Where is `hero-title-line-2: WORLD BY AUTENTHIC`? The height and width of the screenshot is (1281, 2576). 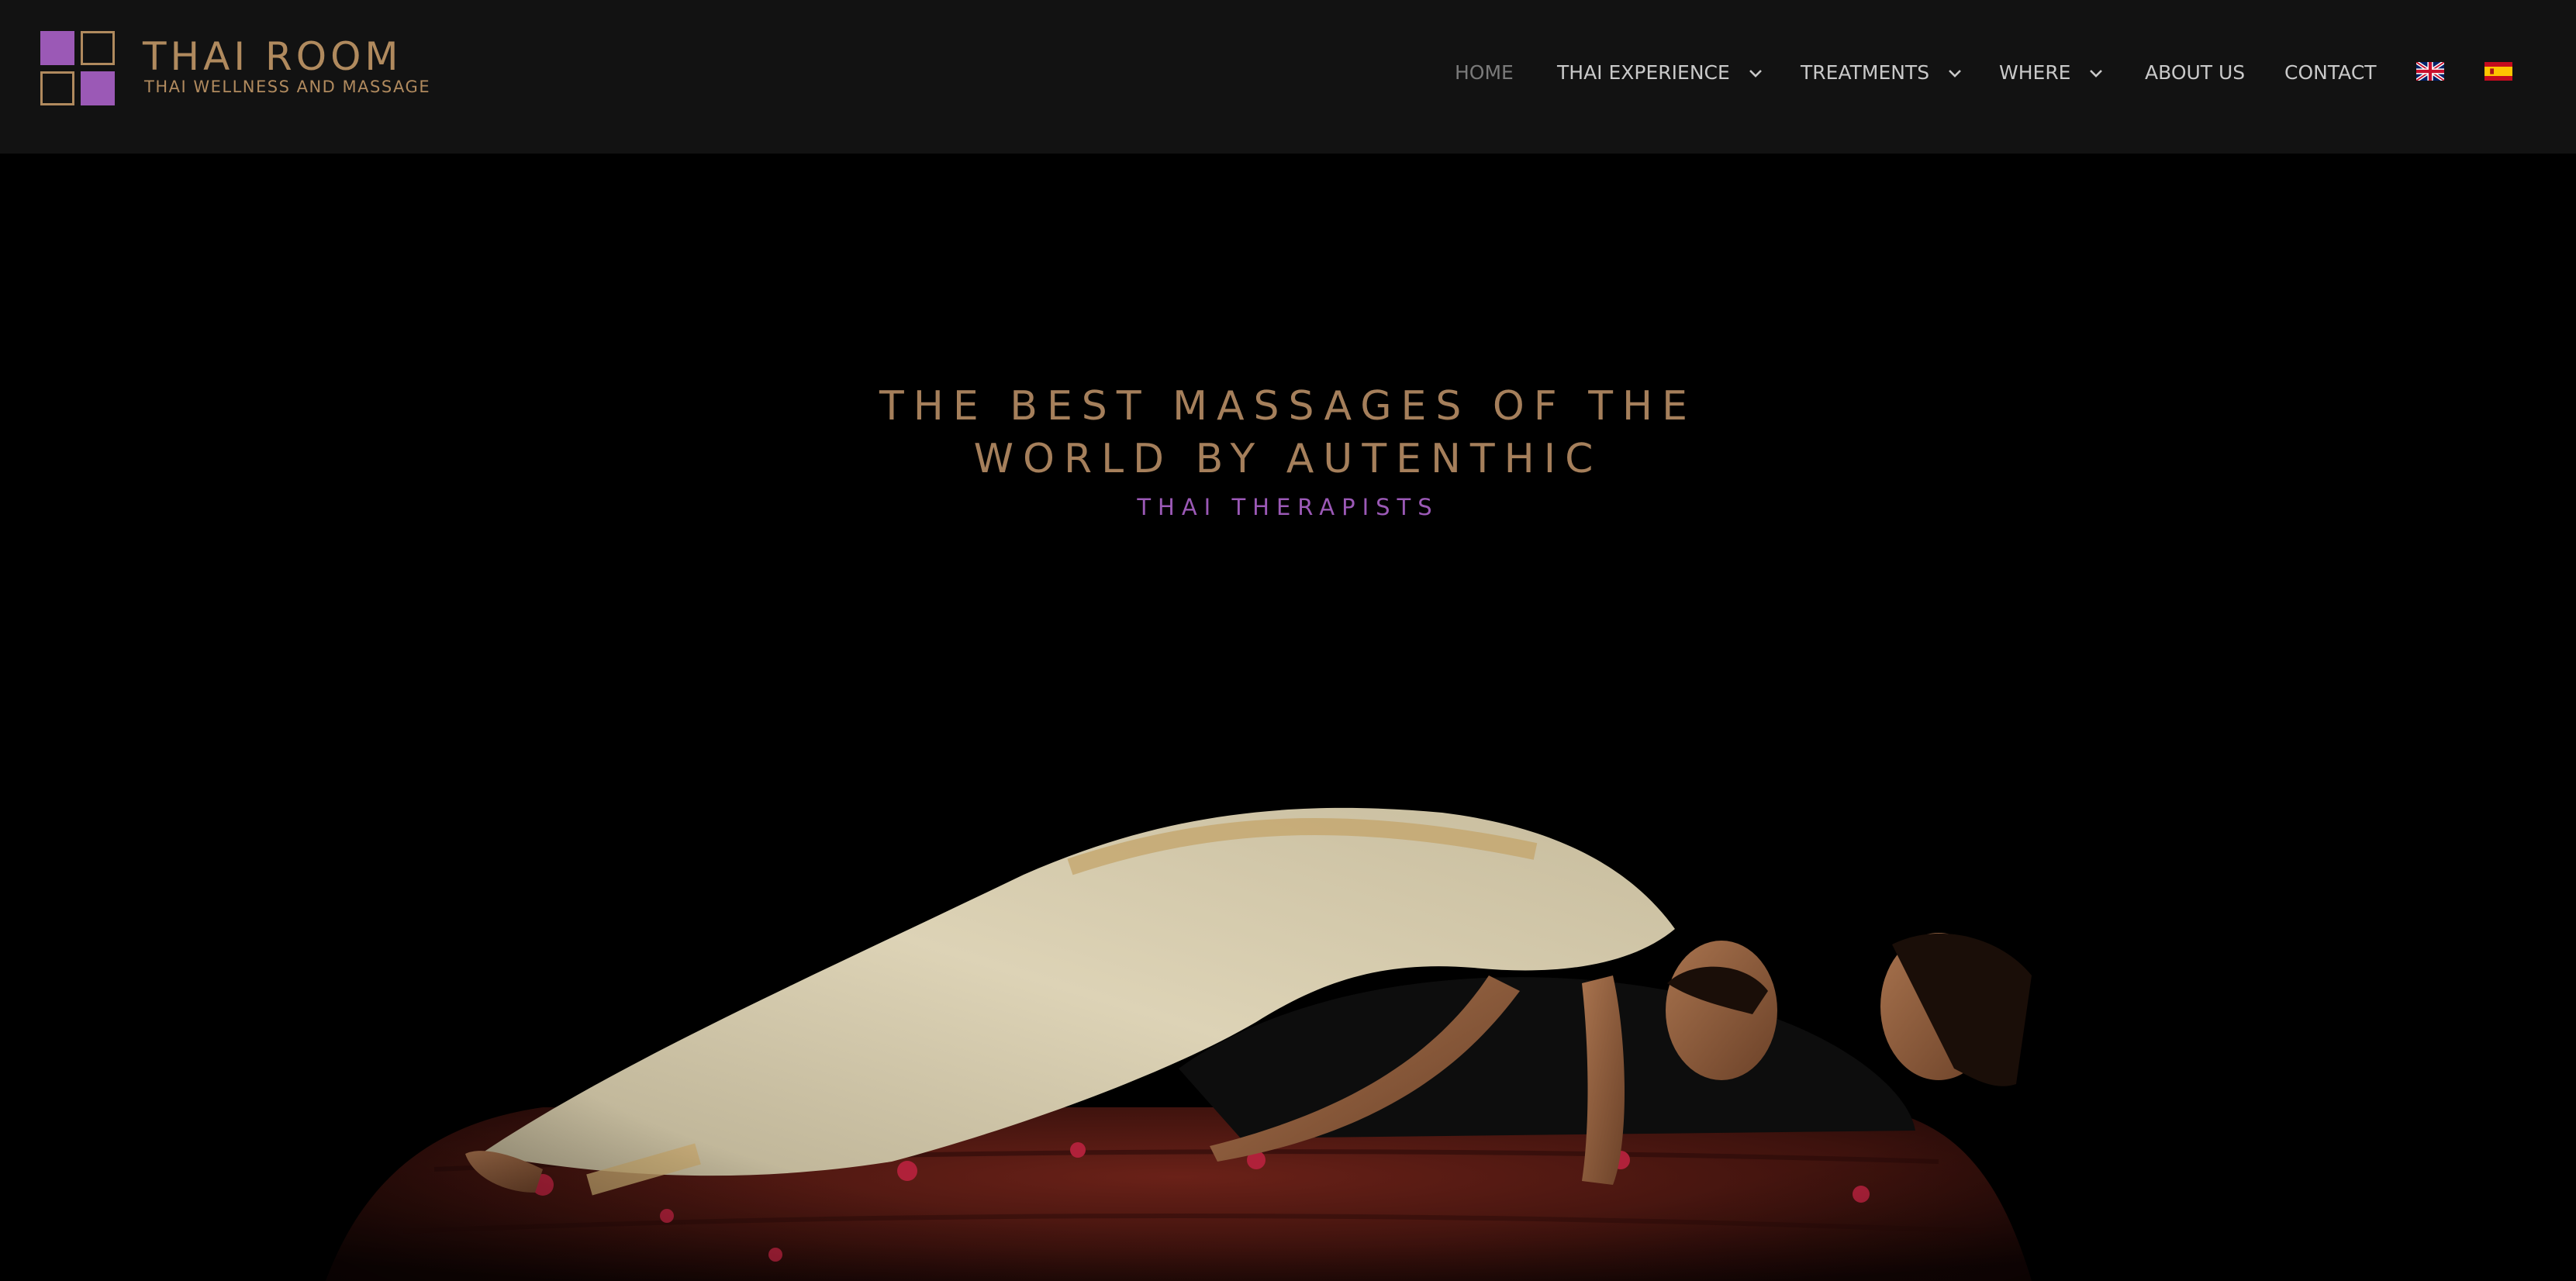 hero-title-line-2: WORLD BY AUTENTHIC is located at coordinates (1288, 459).